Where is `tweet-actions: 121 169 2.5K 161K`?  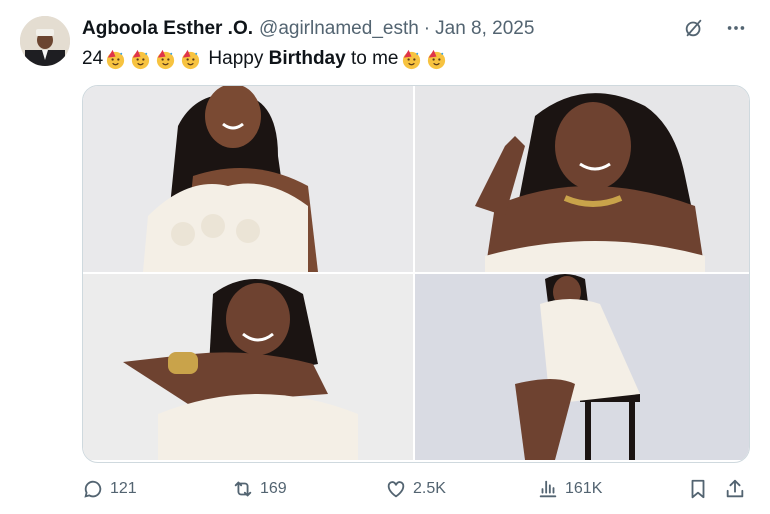
tweet-actions: 121 169 2.5K 161K is located at coordinates (415, 491).